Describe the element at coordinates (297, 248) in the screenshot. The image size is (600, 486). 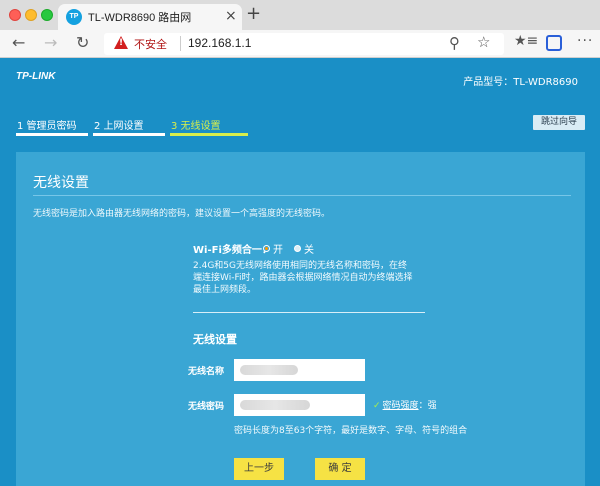
I see `wifi-combo-off-radio` at that location.